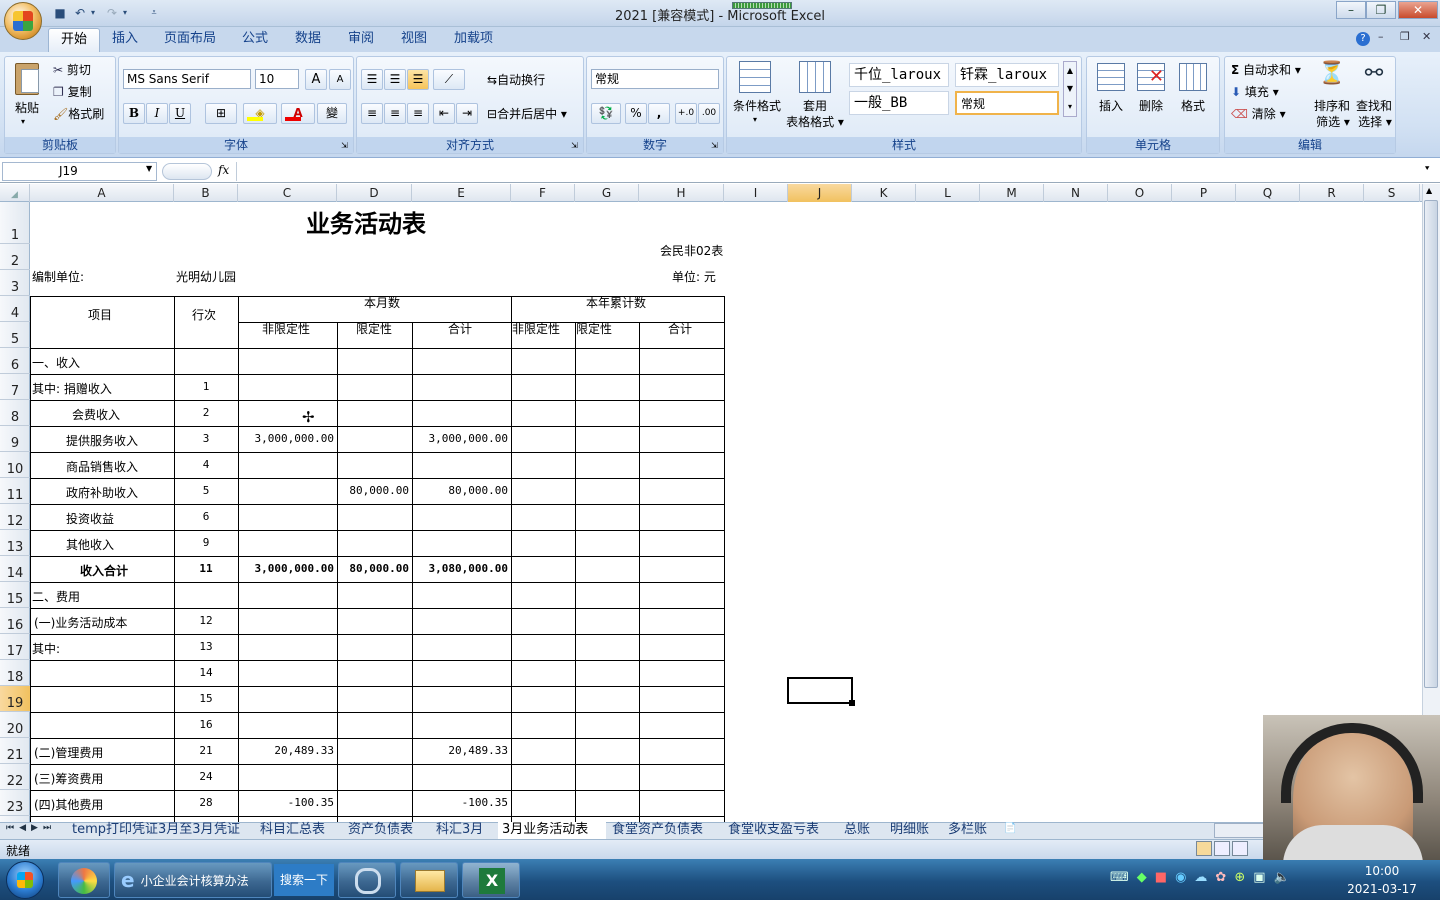 Image resolution: width=1440 pixels, height=900 pixels. Describe the element at coordinates (361, 40) in the screenshot. I see `tab-review: 审阅` at that location.